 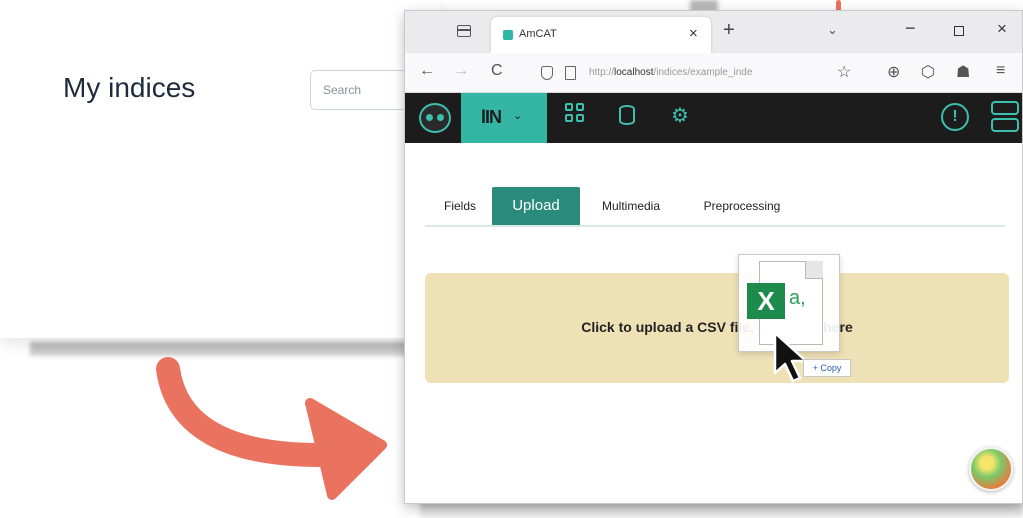 I want to click on info-icon: !, so click(x=955, y=117).